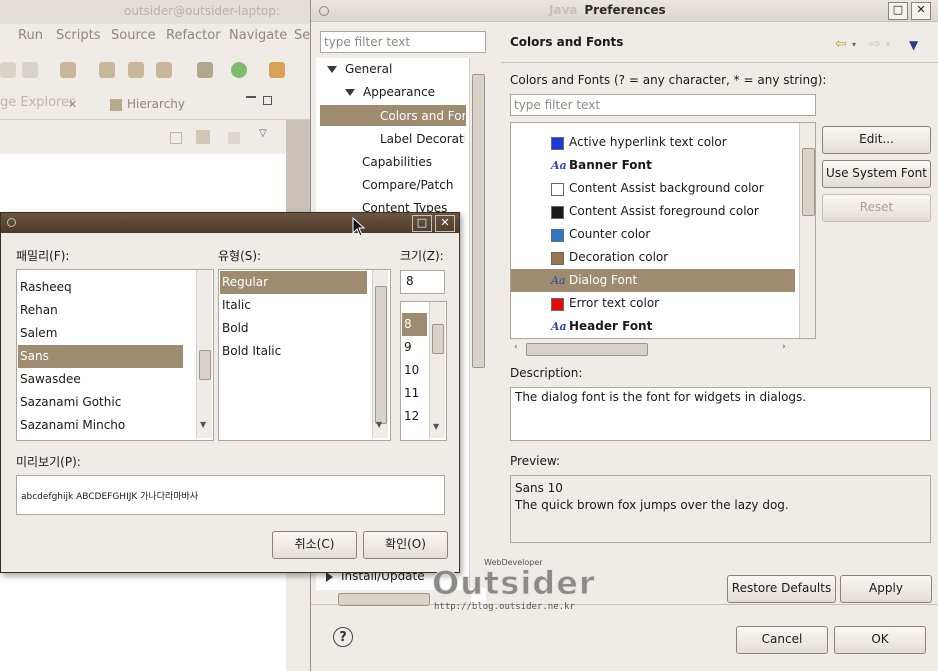 This screenshot has width=938, height=671. What do you see at coordinates (39, 310) in the screenshot?
I see `list-item: Rehan` at bounding box center [39, 310].